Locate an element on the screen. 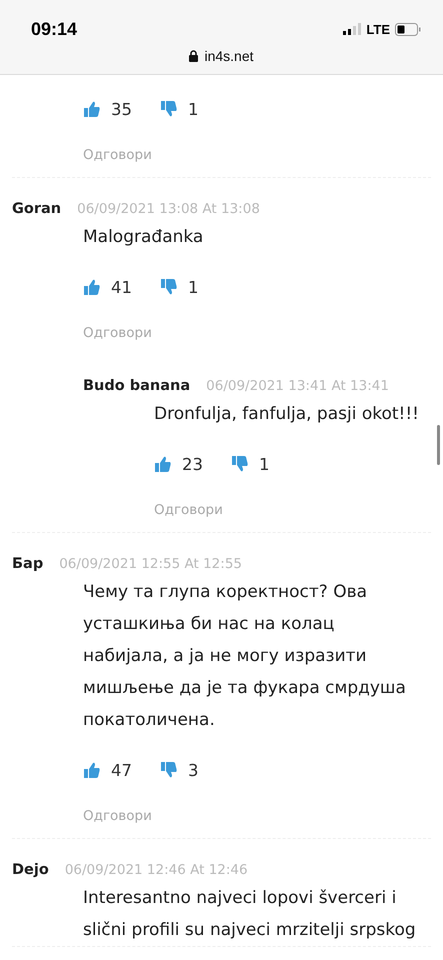 The width and height of the screenshot is (443, 960). like-count: 47 is located at coordinates (121, 770).